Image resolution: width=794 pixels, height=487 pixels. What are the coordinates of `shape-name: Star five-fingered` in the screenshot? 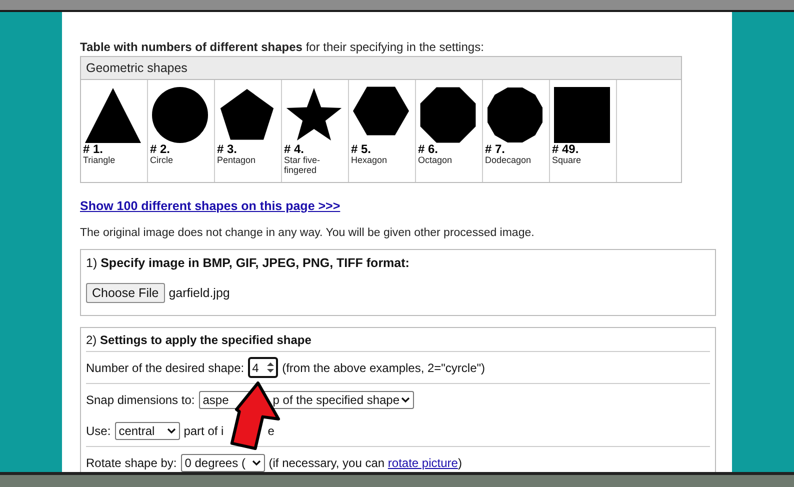 It's located at (303, 165).